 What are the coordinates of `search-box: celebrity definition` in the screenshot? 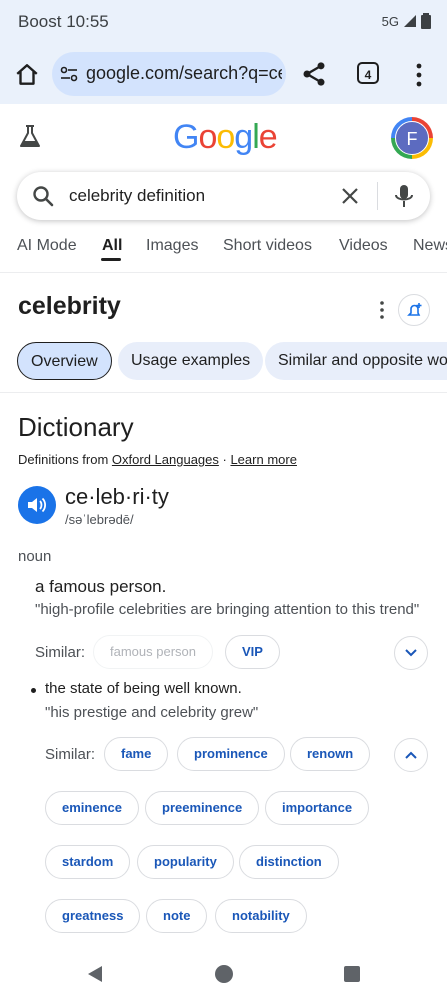 It's located at (223, 196).